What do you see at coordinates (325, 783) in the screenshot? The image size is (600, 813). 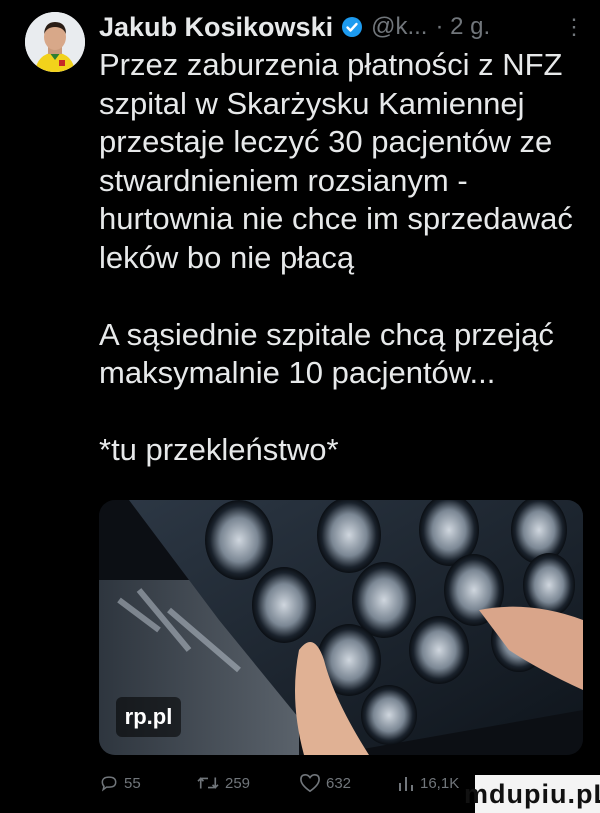 I see `like-button: 632` at bounding box center [325, 783].